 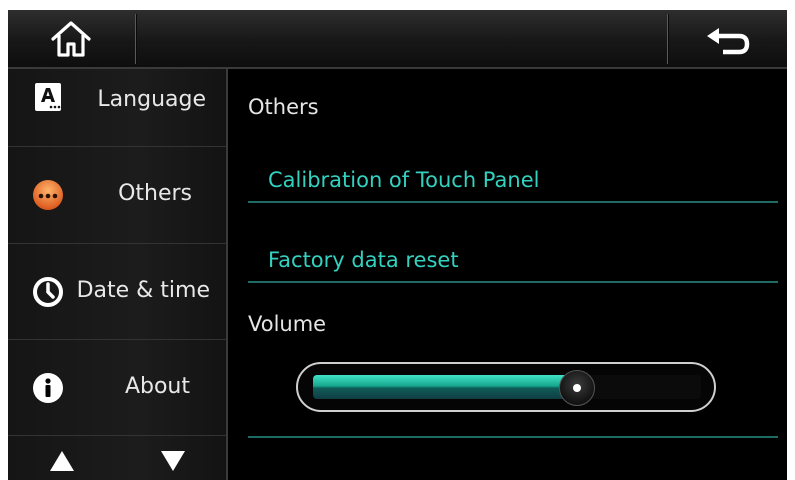 What do you see at coordinates (513, 264) in the screenshot?
I see `factory-reset-link: Factory data reset` at bounding box center [513, 264].